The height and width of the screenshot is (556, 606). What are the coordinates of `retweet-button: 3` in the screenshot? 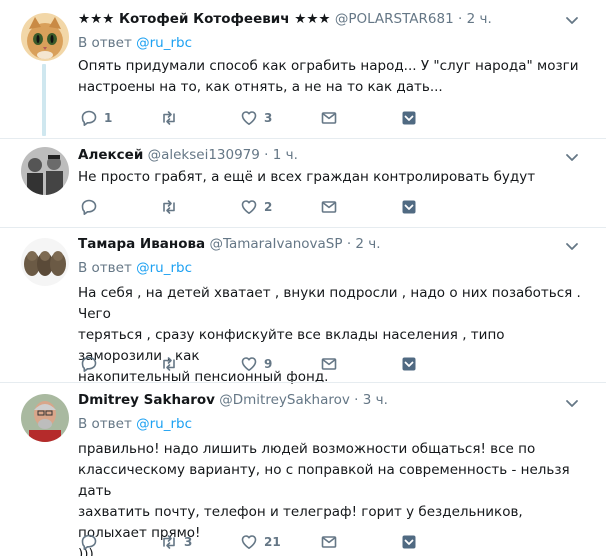 It's located at (176, 542).